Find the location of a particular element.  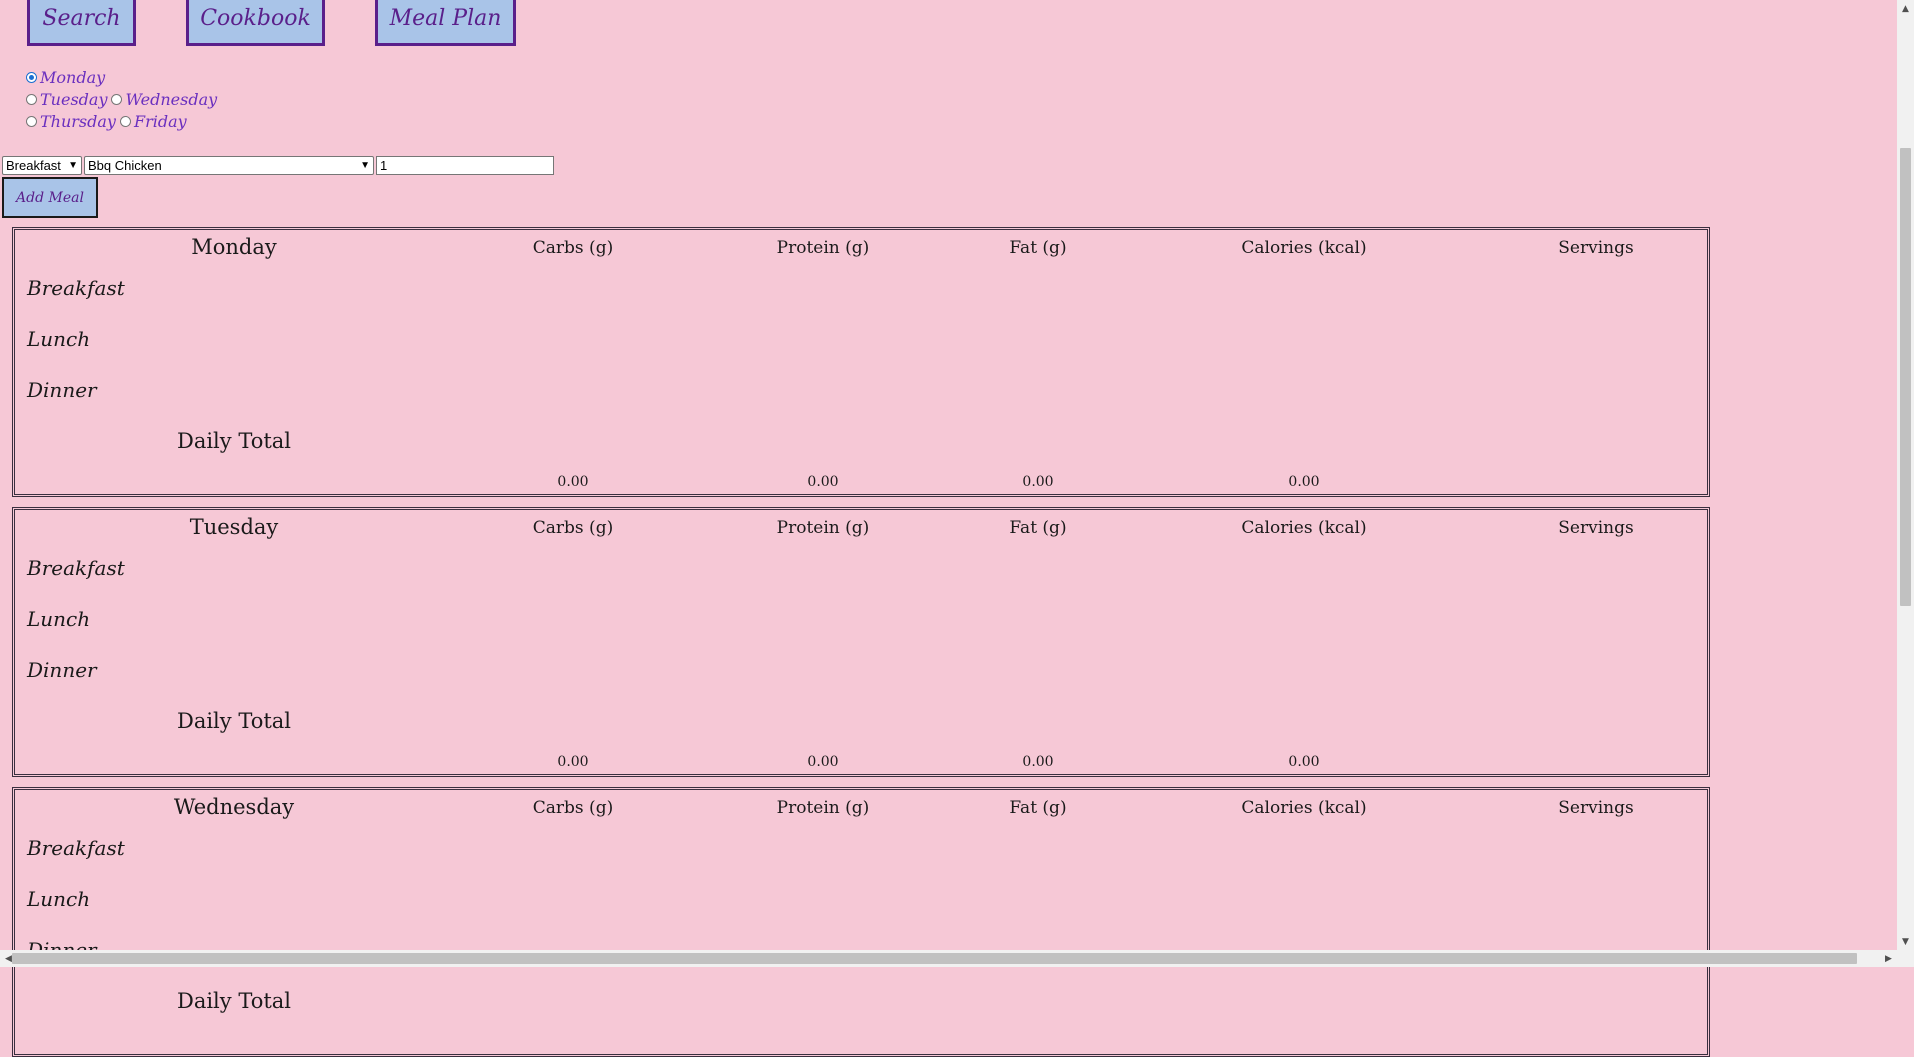

radio-wednesday-label: Wednesday is located at coordinates (171, 99).